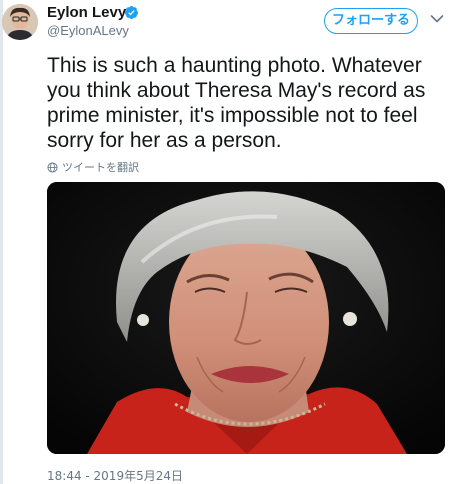  Describe the element at coordinates (1, 242) in the screenshot. I see `thread-connector-line` at that location.